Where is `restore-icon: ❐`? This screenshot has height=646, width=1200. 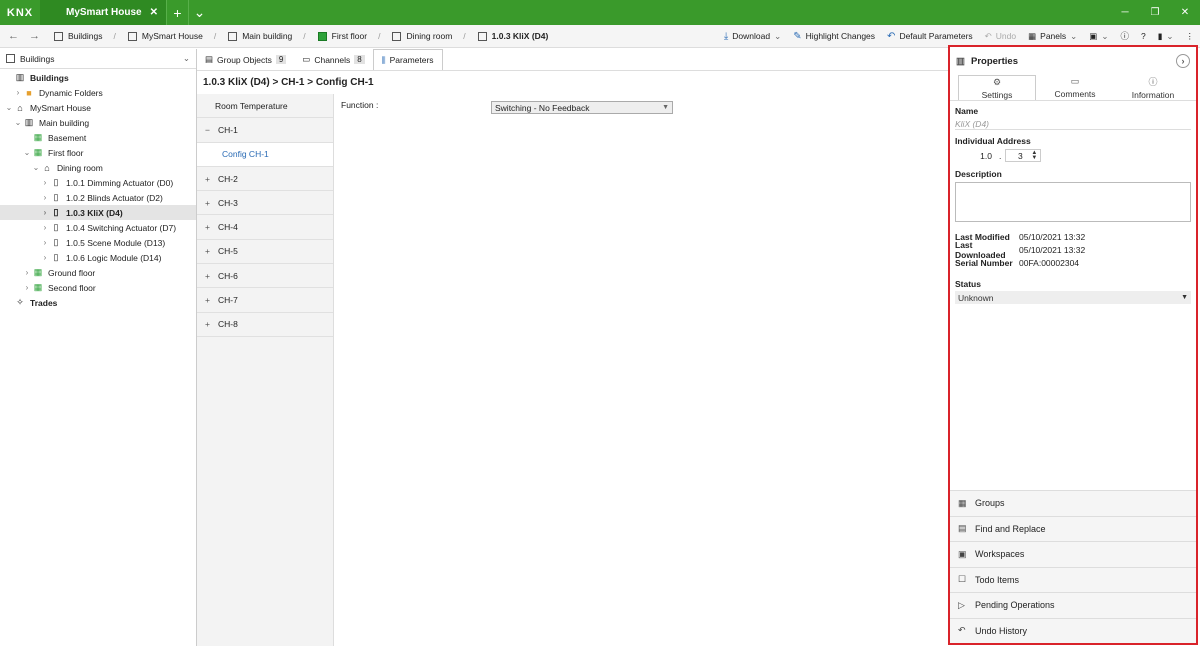
restore-icon: ❐ is located at coordinates (1155, 12).